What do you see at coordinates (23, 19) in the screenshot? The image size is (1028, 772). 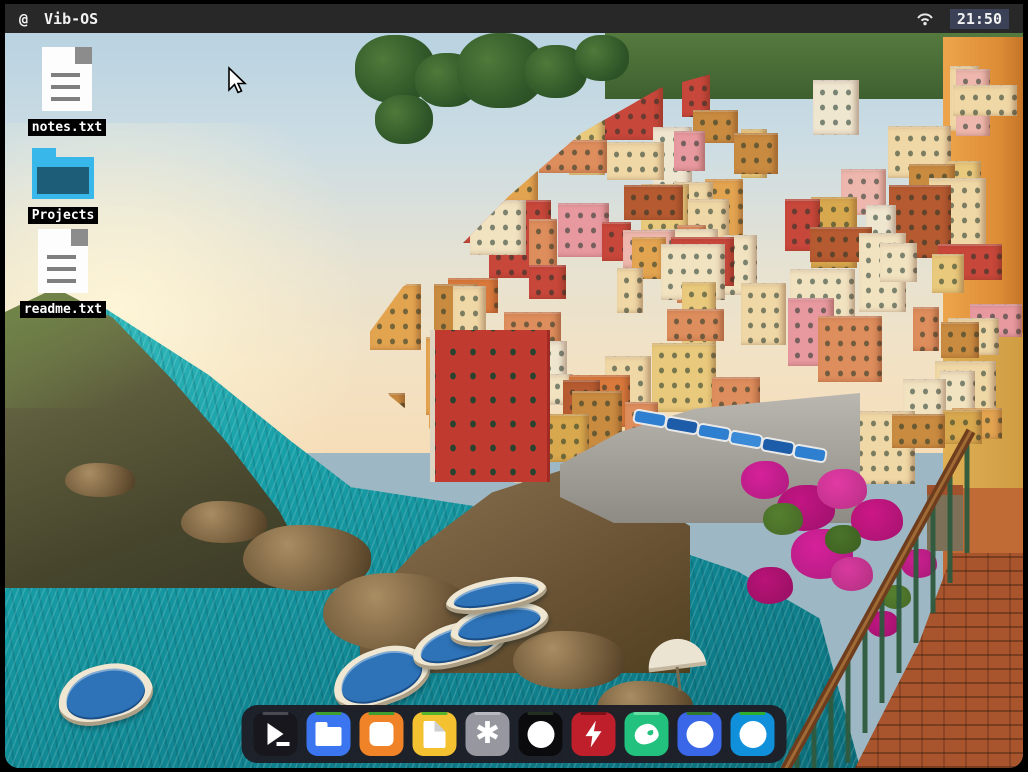 I see `os-menu-icon: @` at bounding box center [23, 19].